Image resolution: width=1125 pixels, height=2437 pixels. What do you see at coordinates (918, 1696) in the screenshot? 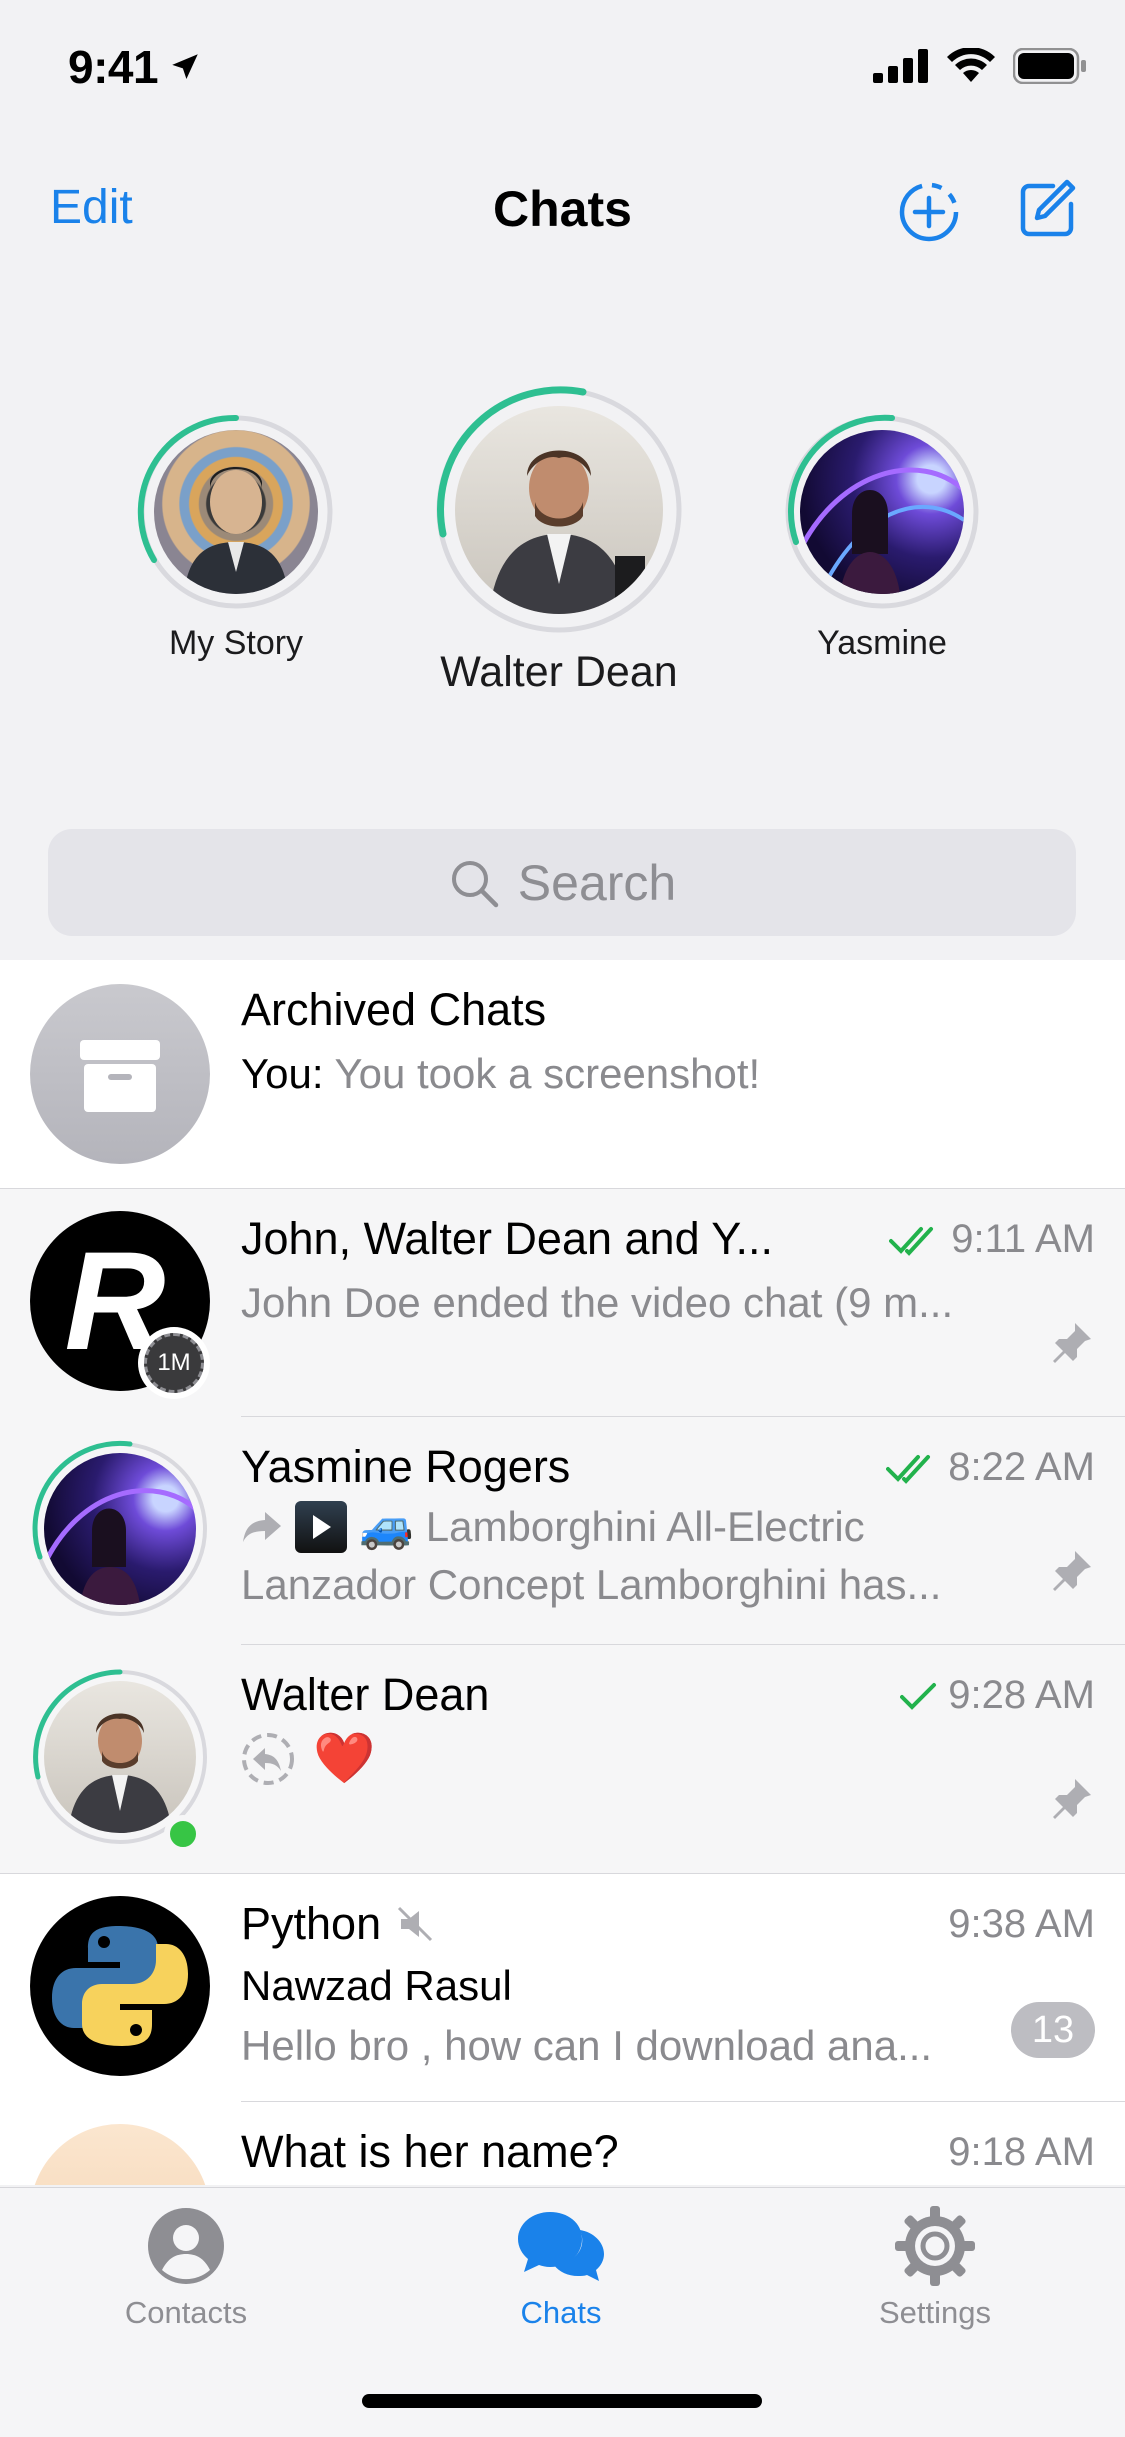
I see `check-icon` at bounding box center [918, 1696].